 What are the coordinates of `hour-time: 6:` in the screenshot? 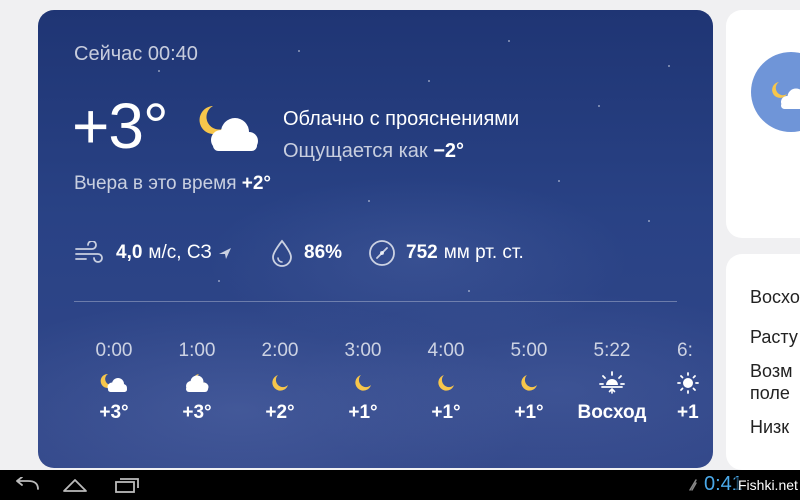 It's located at (685, 350).